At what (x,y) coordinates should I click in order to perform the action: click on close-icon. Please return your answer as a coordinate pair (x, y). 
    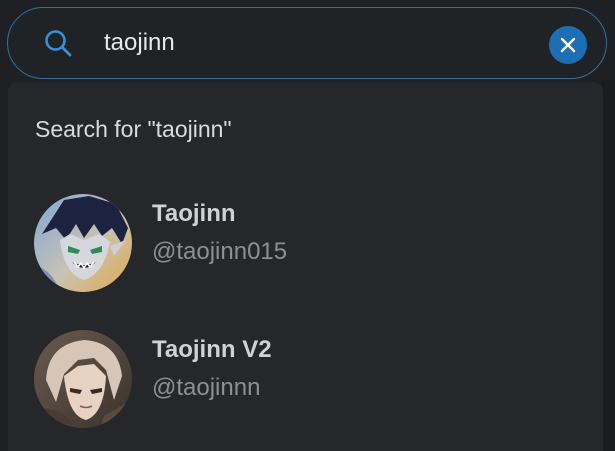
    Looking at the image, I should click on (568, 45).